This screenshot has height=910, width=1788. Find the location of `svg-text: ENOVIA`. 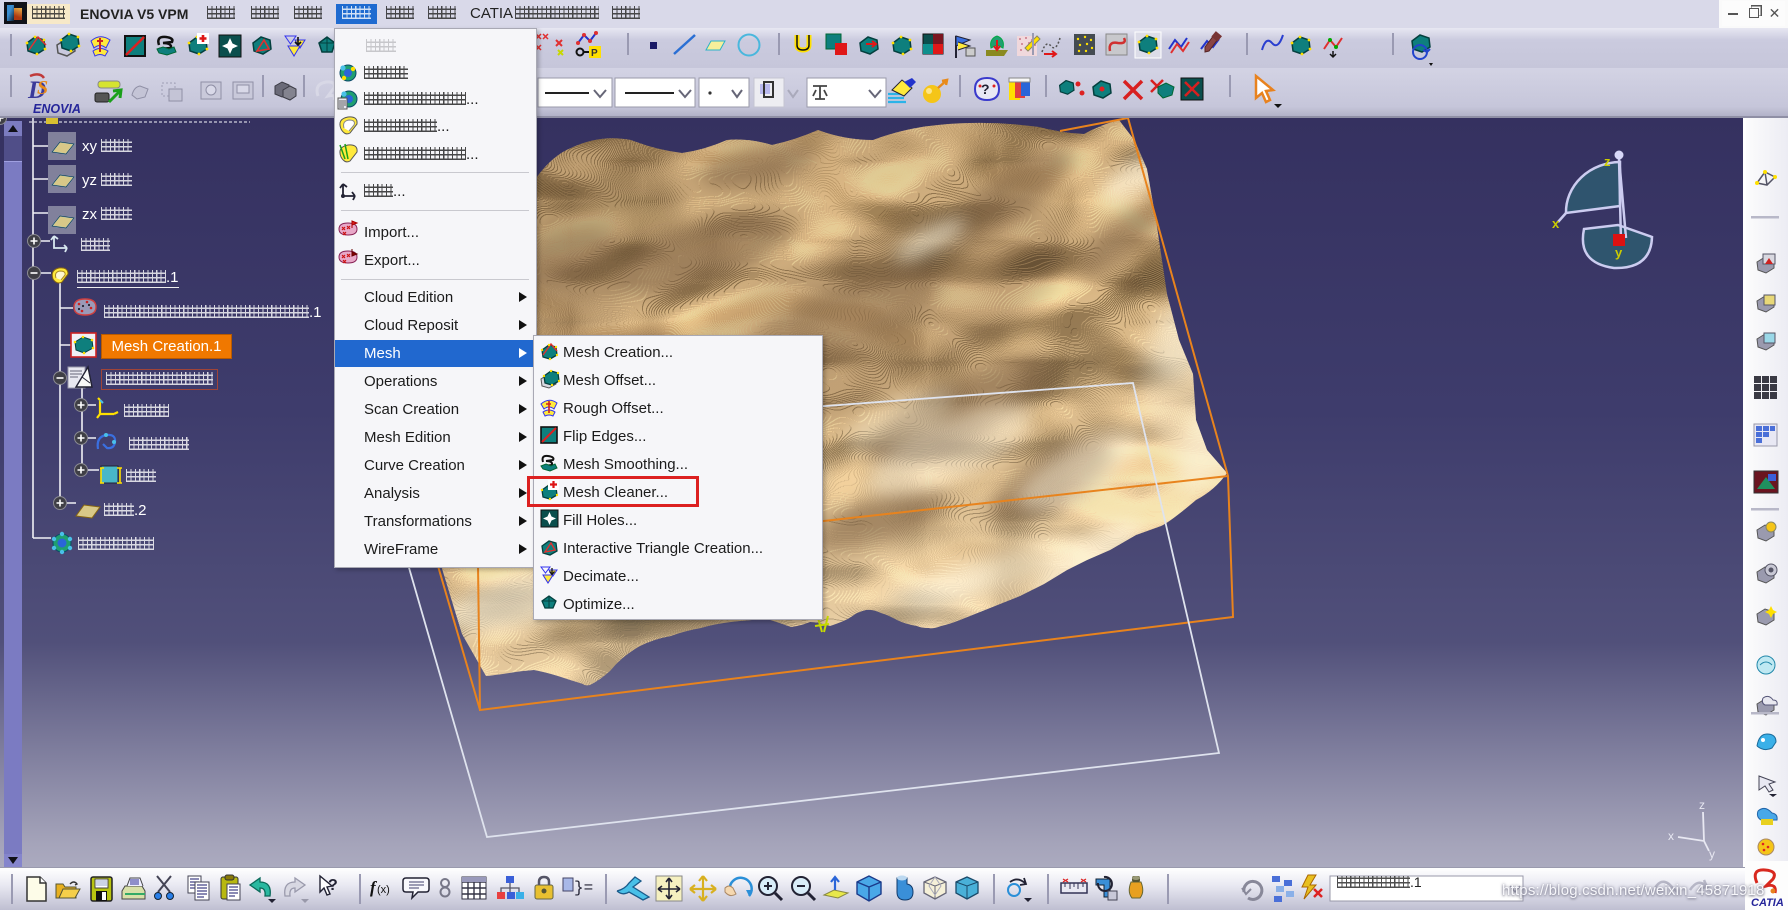

svg-text: ENOVIA is located at coordinates (57, 109).